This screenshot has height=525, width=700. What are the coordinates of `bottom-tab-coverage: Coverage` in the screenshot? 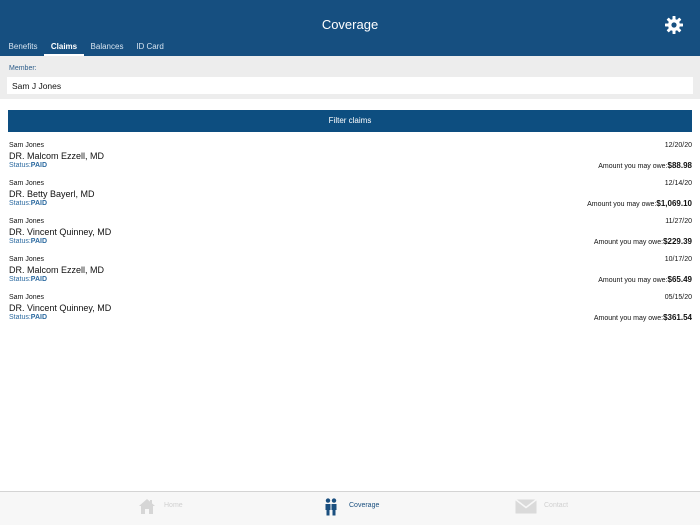 It's located at (354, 508).